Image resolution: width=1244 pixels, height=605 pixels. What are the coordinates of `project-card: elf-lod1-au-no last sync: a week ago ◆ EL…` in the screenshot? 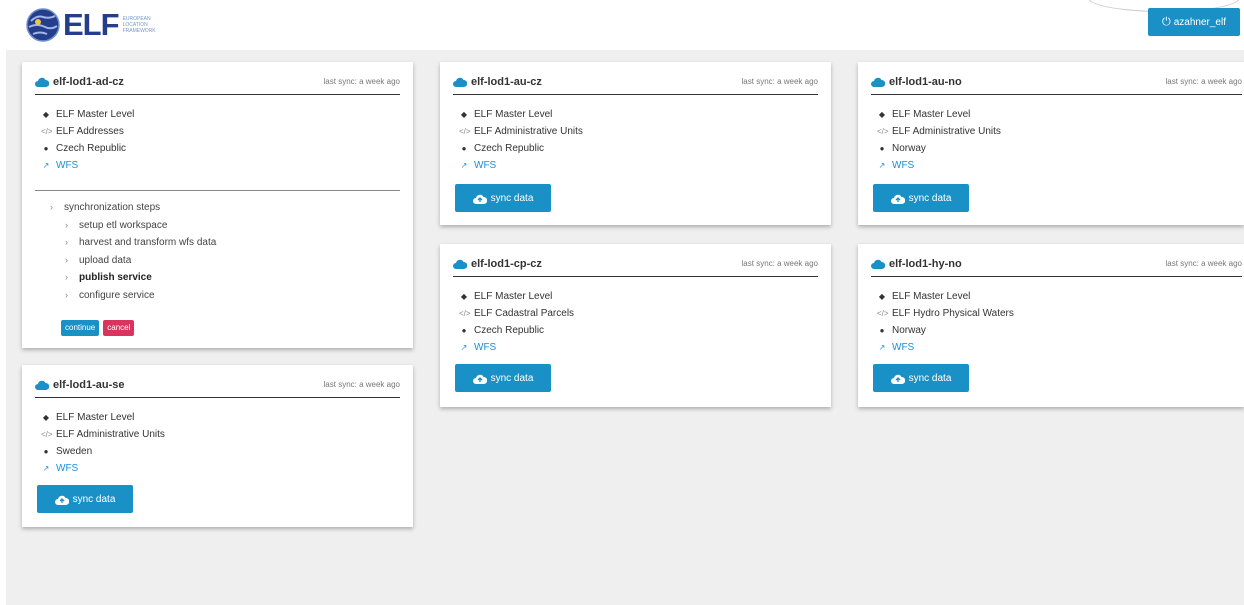 It's located at (1051, 143).